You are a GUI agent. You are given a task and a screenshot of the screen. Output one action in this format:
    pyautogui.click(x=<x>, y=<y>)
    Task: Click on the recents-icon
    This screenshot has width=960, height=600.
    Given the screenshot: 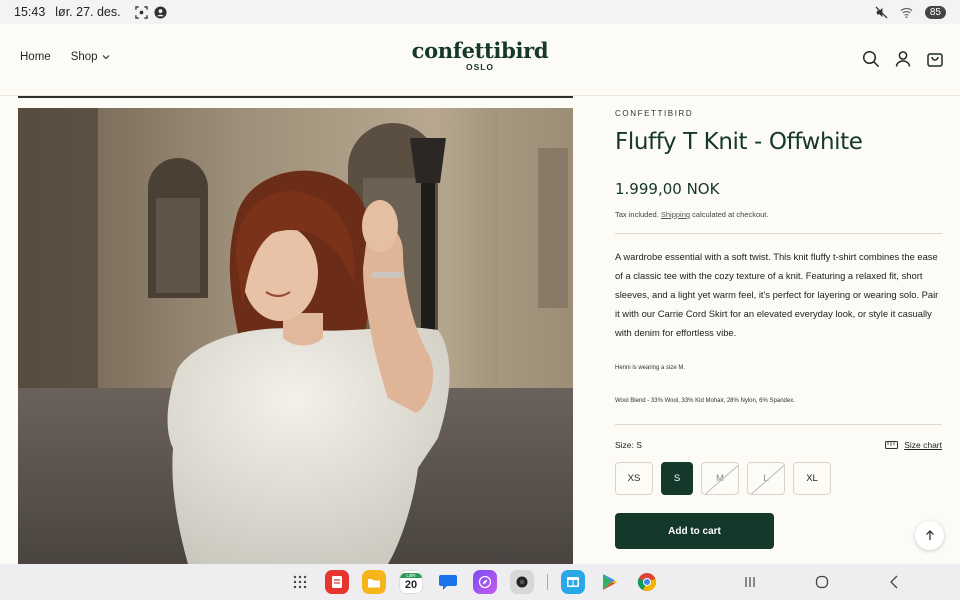 What is the action you would take?
    pyautogui.click(x=750, y=582)
    